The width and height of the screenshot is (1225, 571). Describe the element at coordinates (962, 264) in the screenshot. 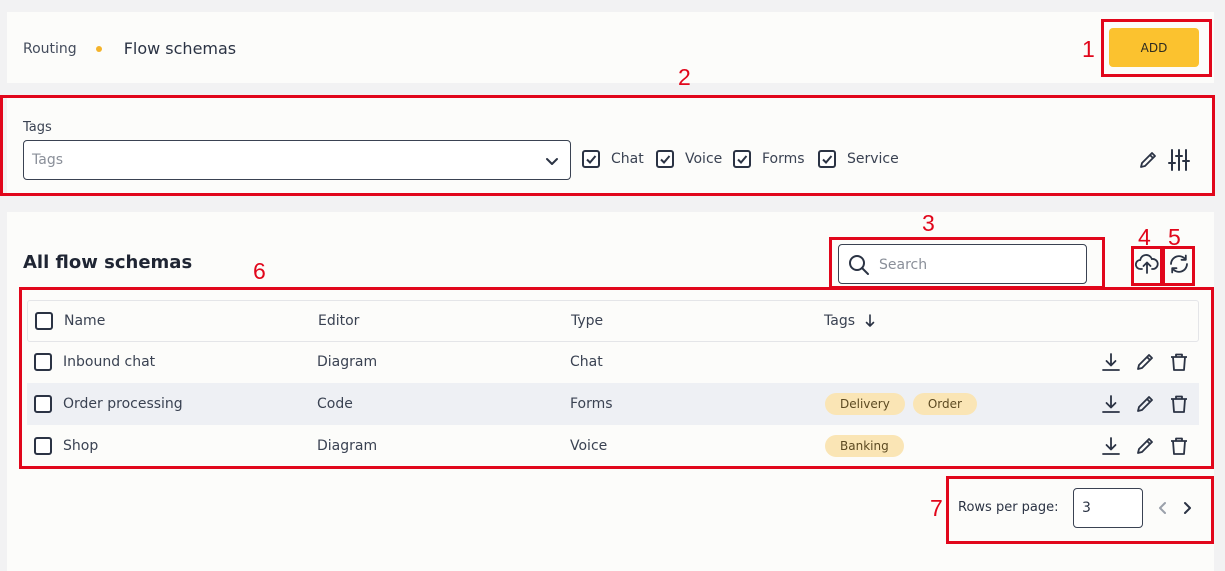

I see `search-input: Search` at that location.